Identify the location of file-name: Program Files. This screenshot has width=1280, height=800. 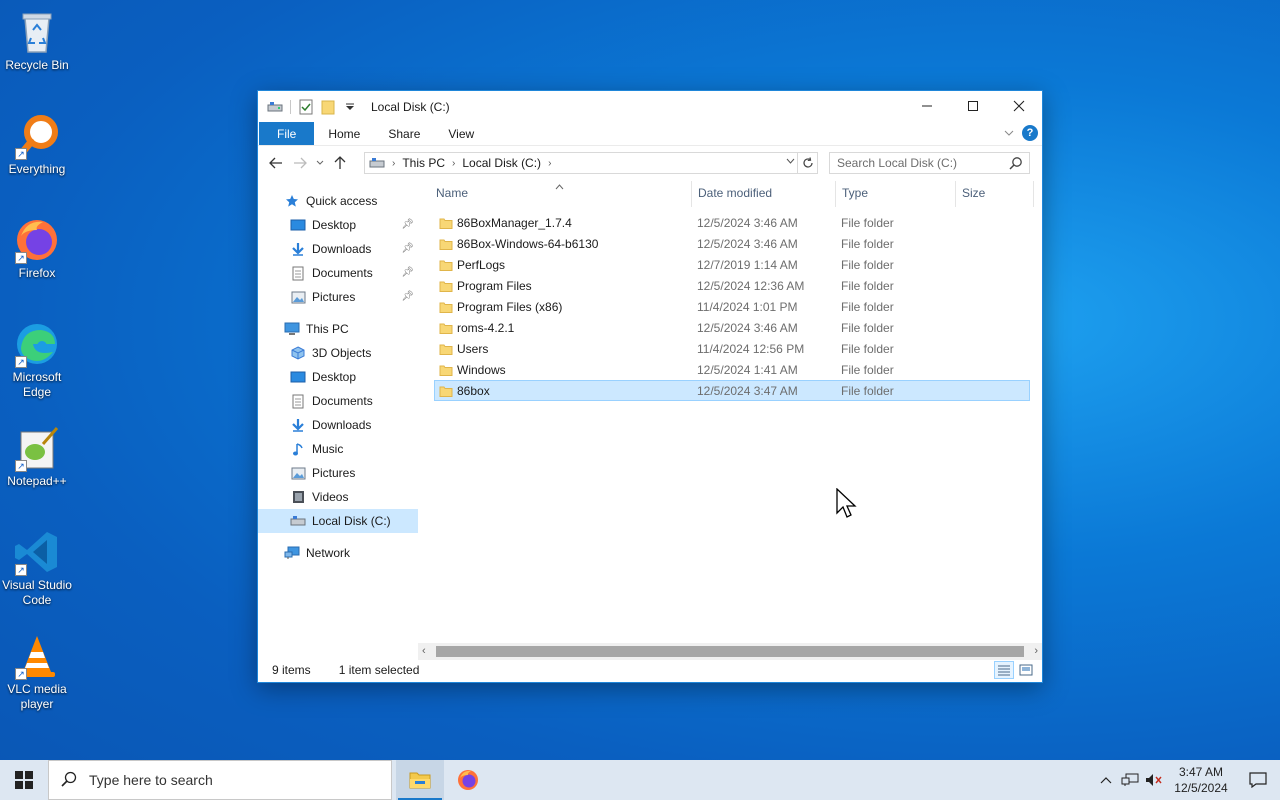
(494, 286).